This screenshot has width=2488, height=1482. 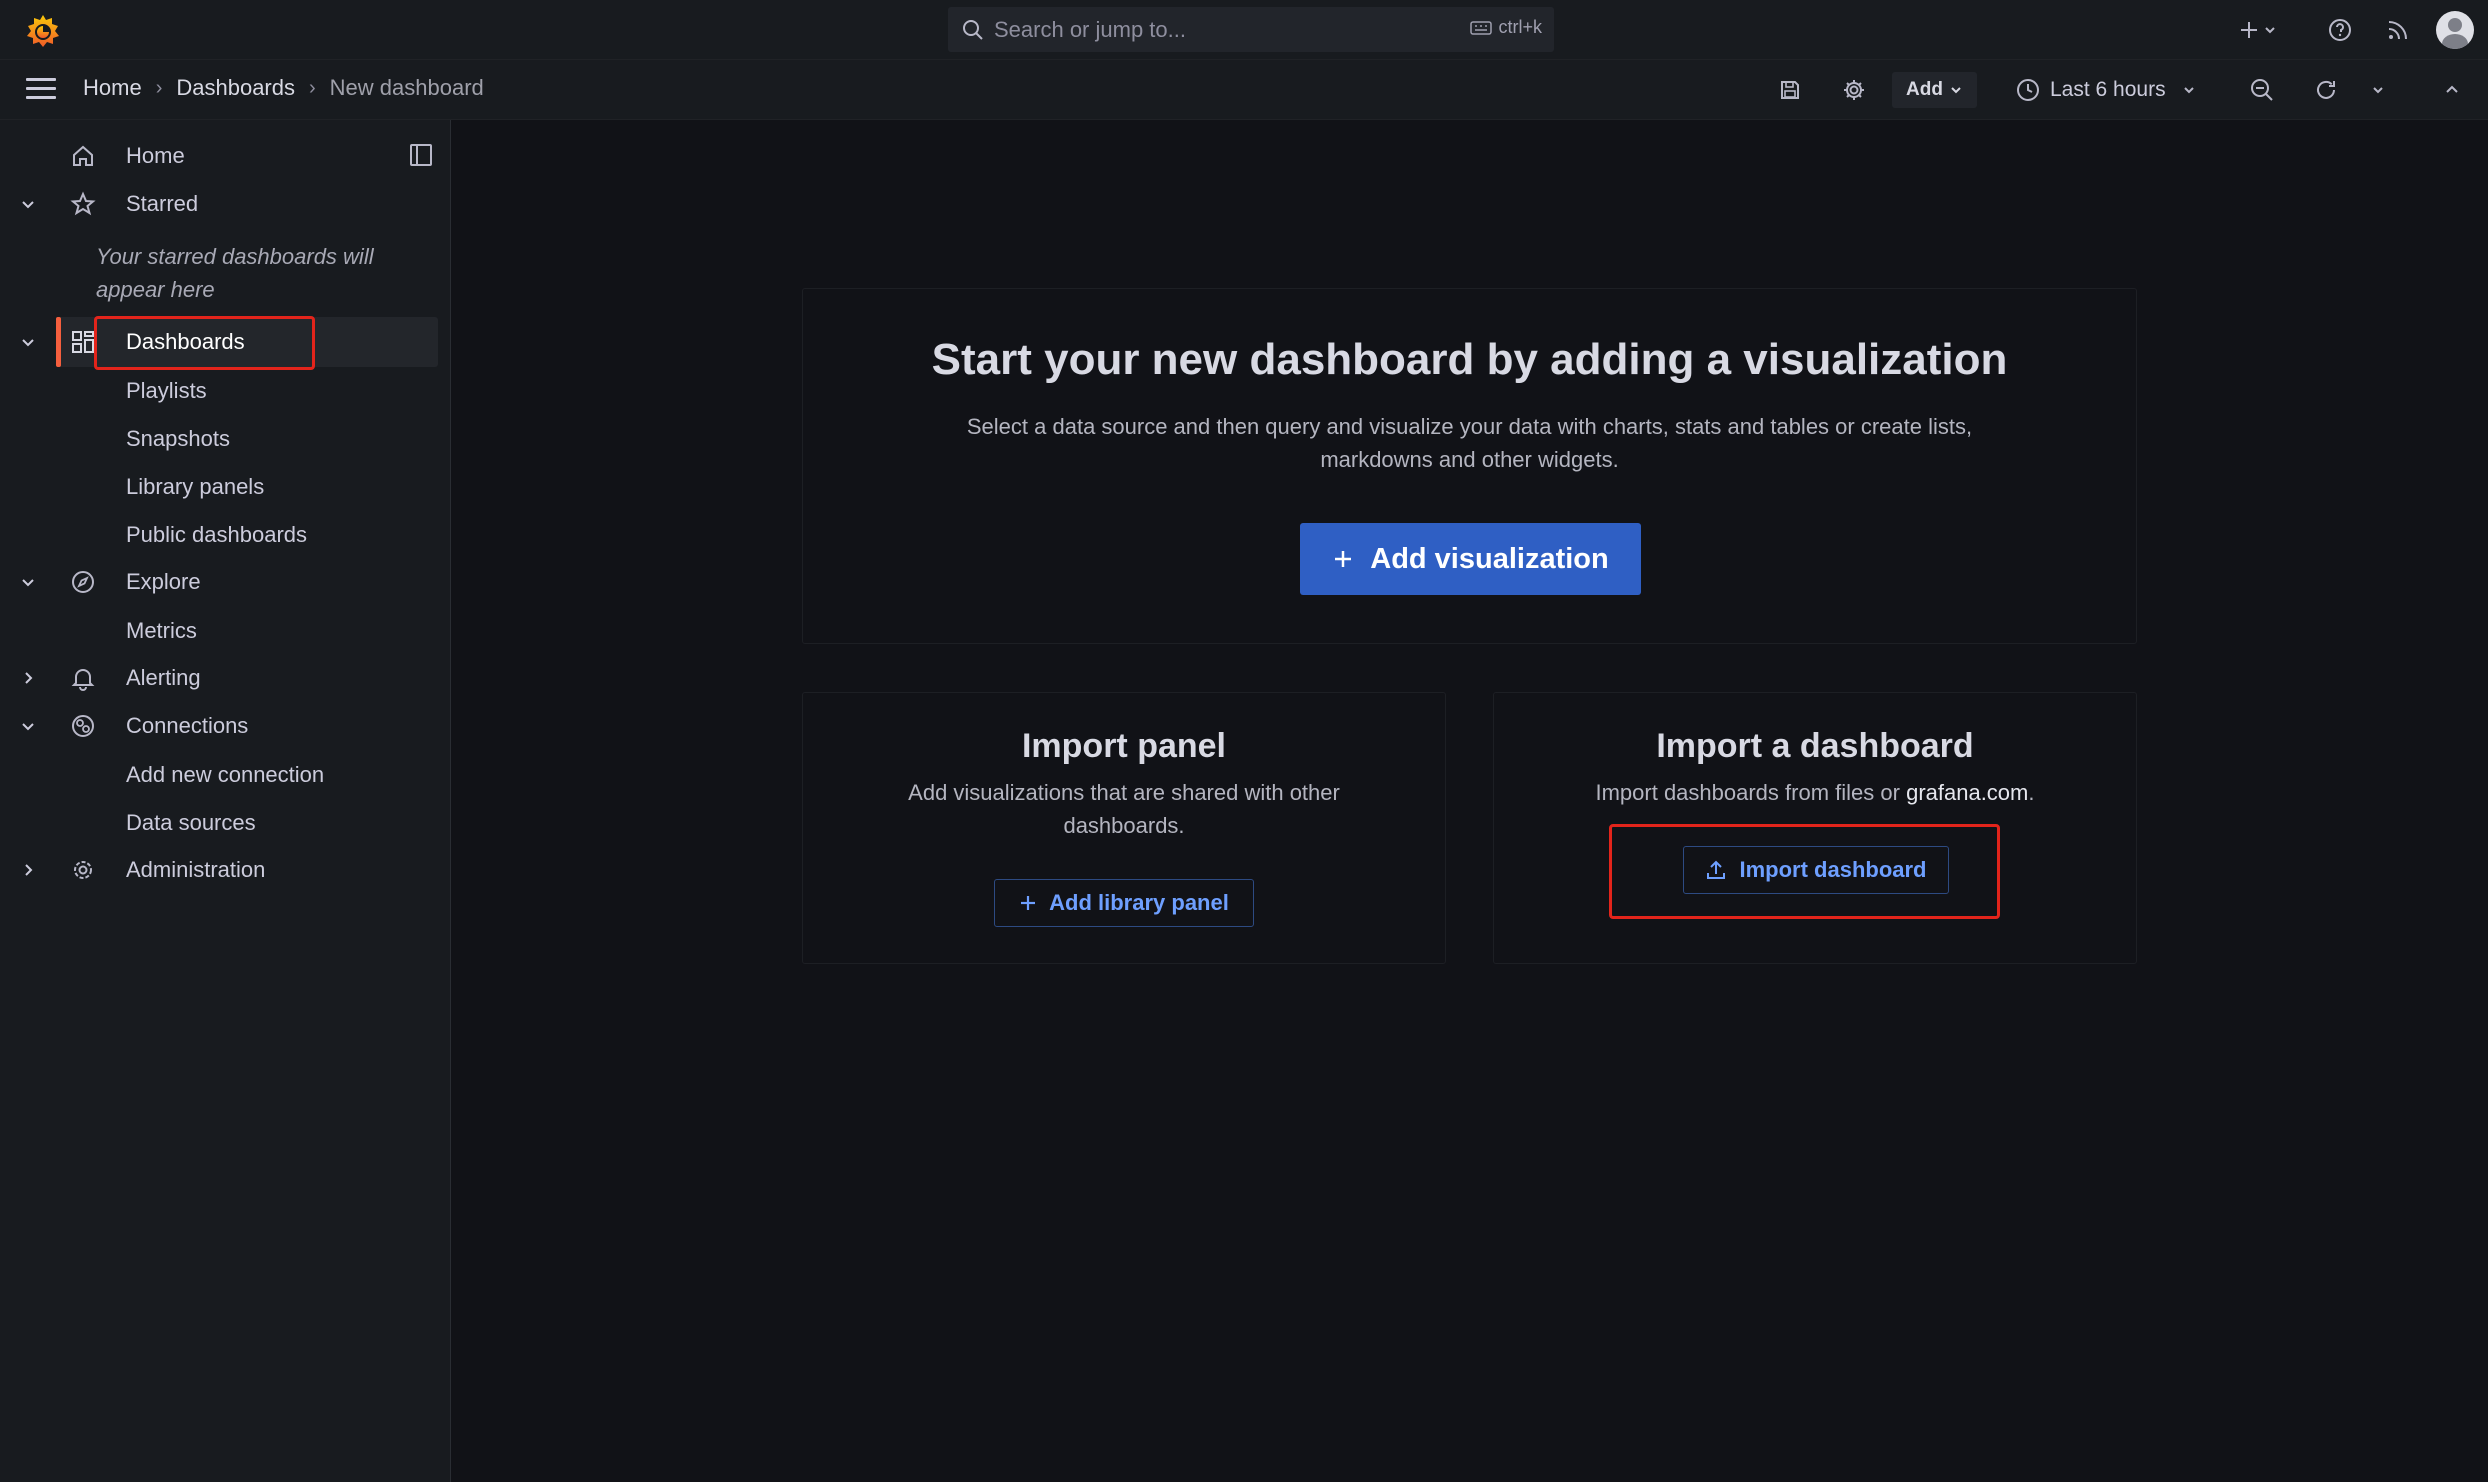 I want to click on save-dashboard-button, so click(x=1790, y=90).